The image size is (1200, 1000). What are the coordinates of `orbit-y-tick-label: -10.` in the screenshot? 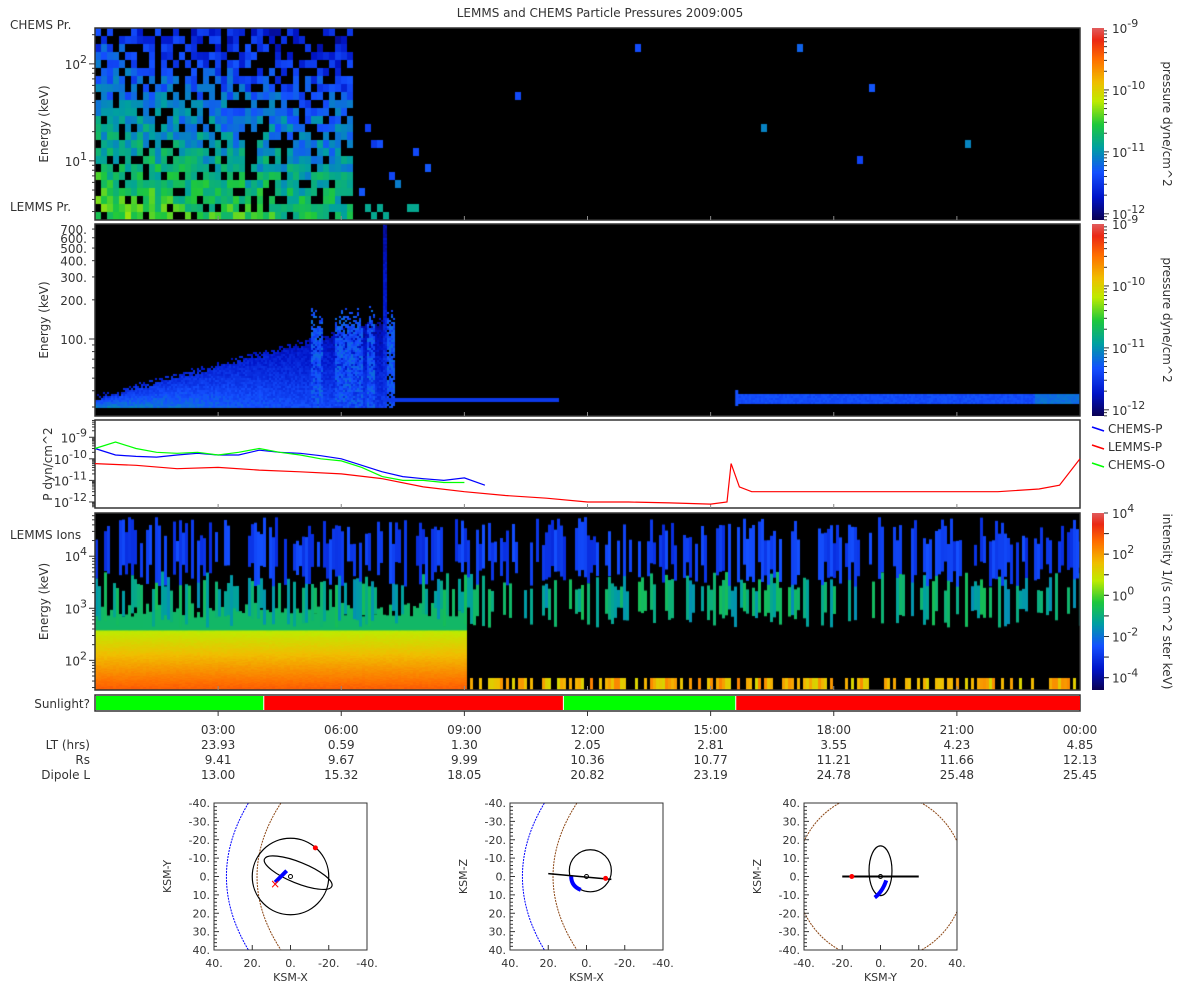 It's located at (789, 895).